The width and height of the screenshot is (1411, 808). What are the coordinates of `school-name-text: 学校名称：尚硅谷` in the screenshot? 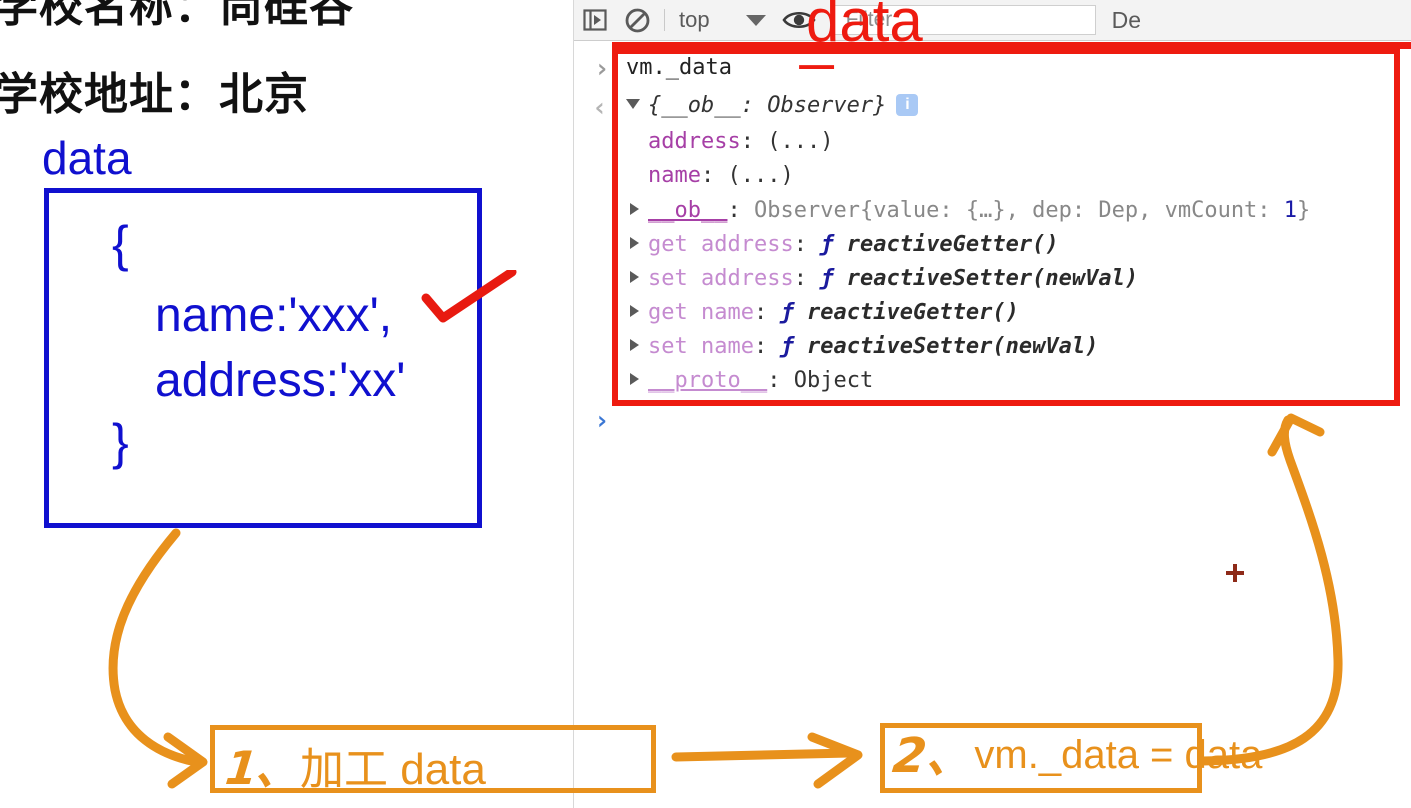 It's located at (177, 16).